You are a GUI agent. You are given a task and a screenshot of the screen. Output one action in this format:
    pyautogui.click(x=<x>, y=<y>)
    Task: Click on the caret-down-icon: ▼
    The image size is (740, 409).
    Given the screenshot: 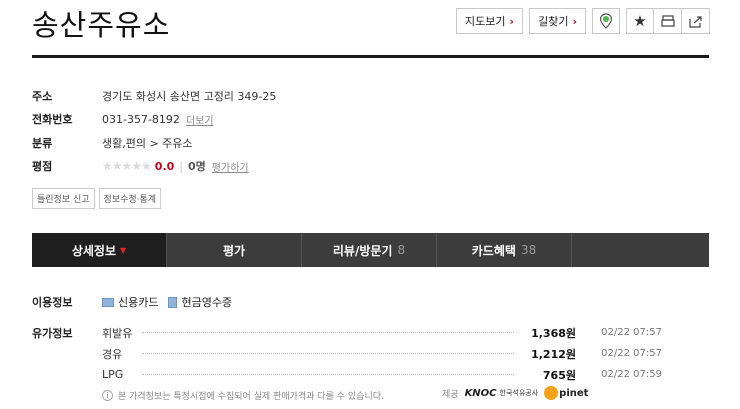 What is the action you would take?
    pyautogui.click(x=123, y=250)
    